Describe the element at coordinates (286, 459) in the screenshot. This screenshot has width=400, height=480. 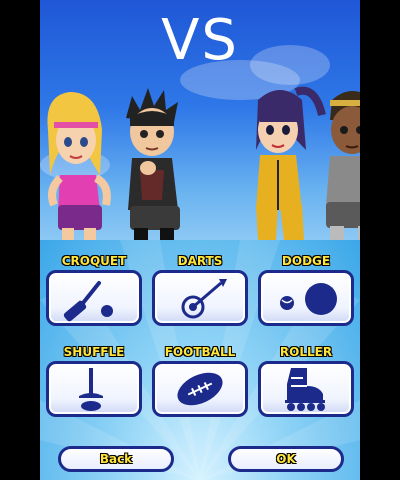
I see `ok-button: OK` at that location.